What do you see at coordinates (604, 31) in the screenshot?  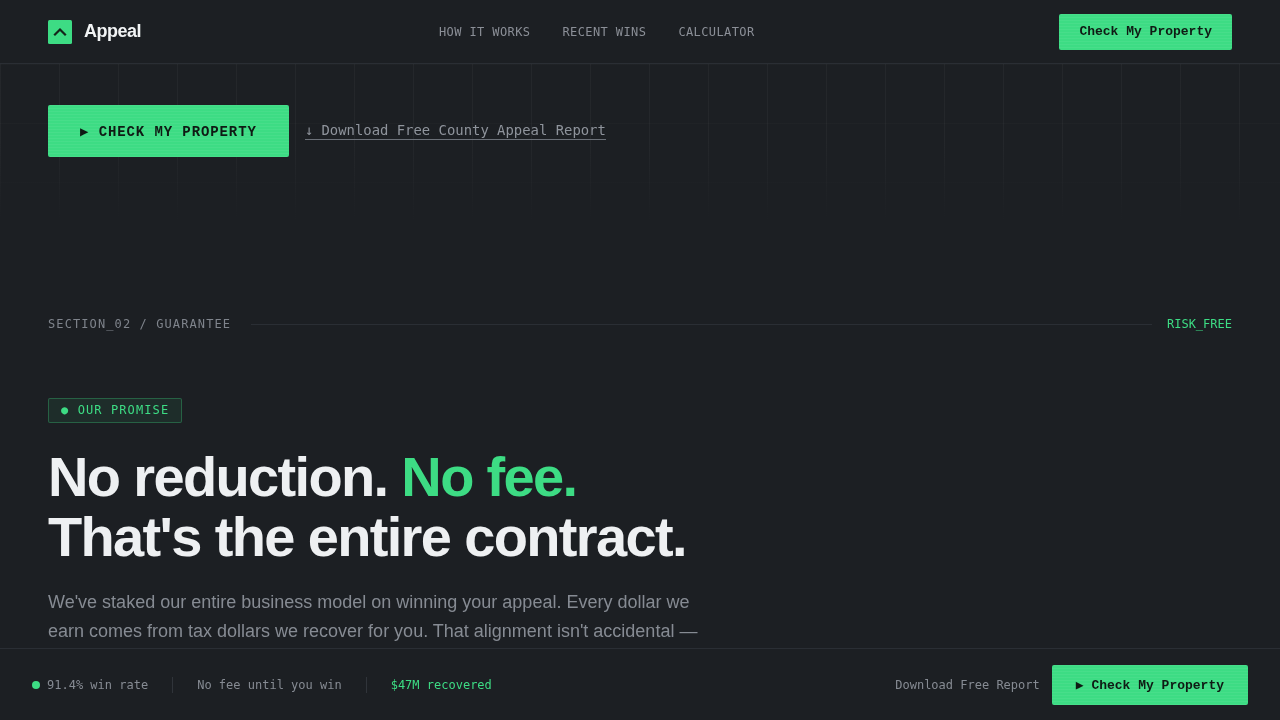 I see `nav-link: RECENT WINS` at bounding box center [604, 31].